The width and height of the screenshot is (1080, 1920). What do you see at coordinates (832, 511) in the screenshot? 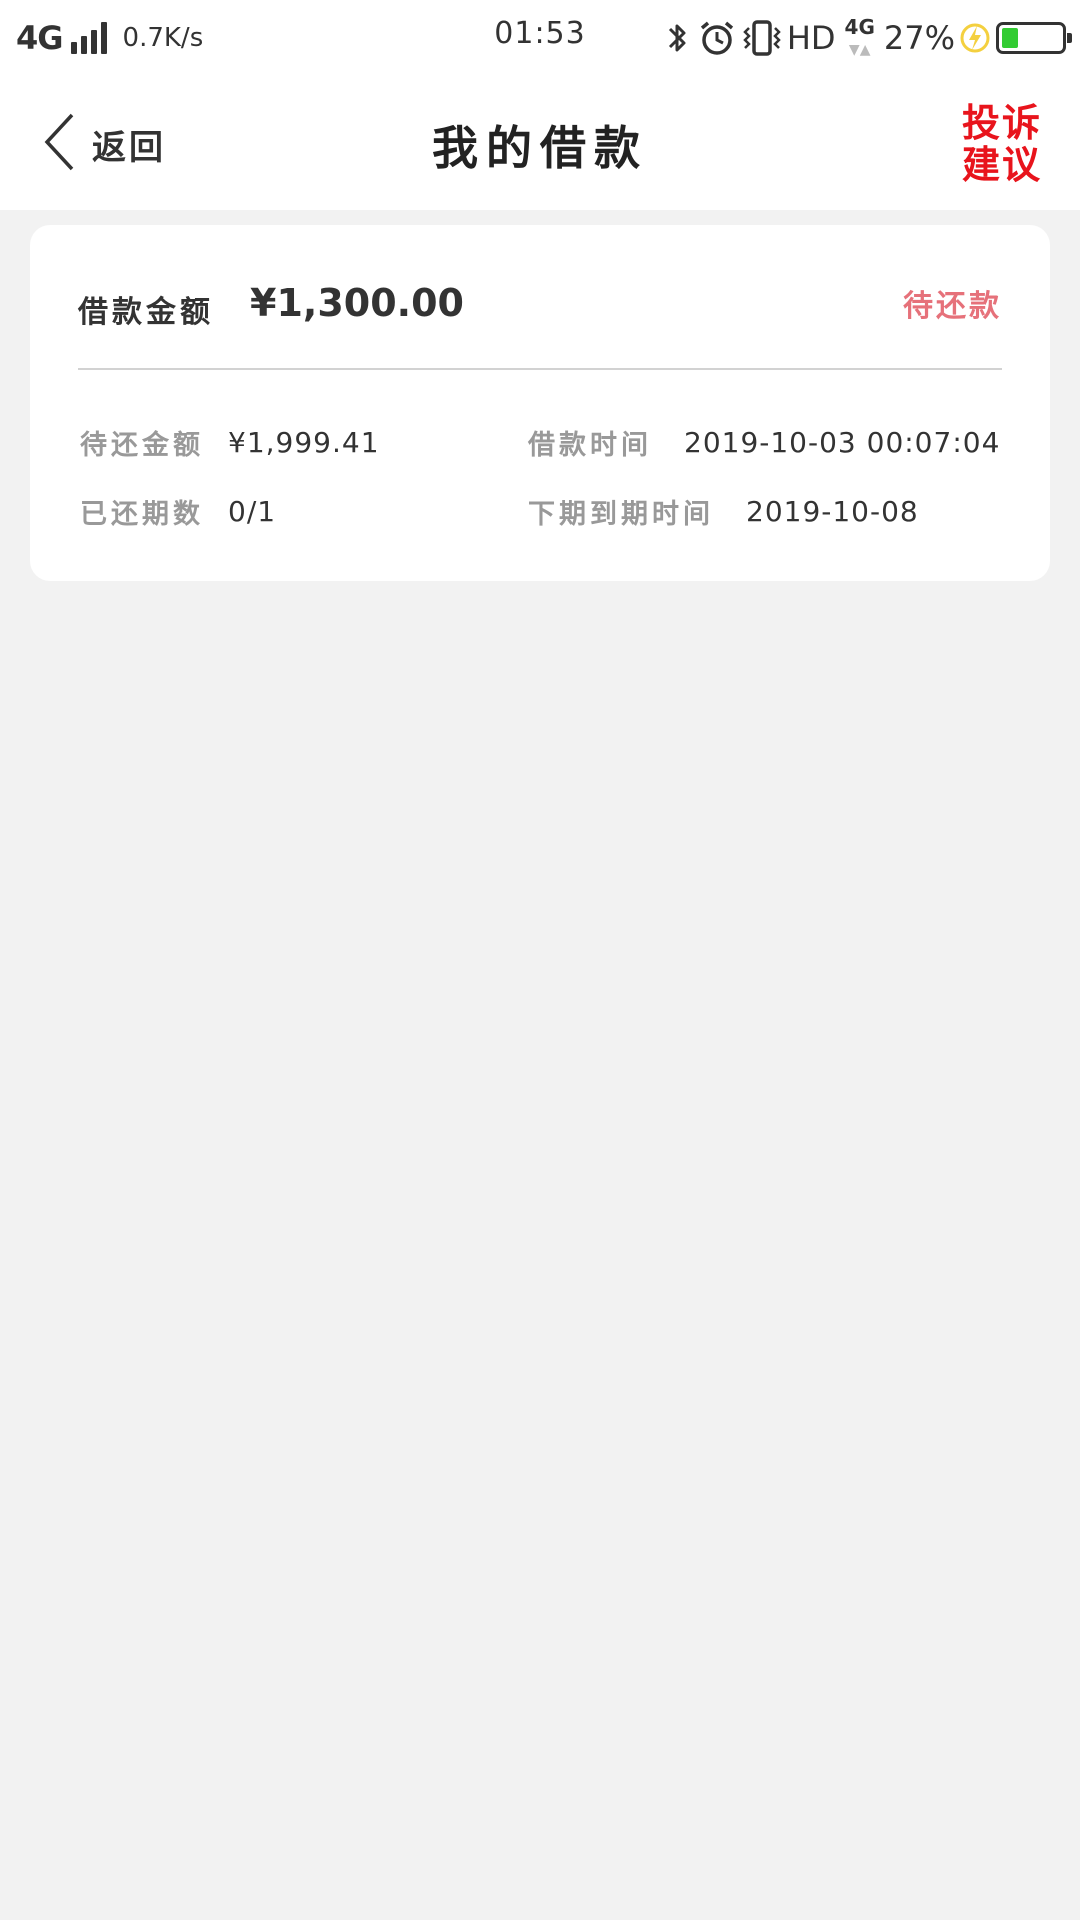
I see `due-time-value: 2019-10-08` at bounding box center [832, 511].